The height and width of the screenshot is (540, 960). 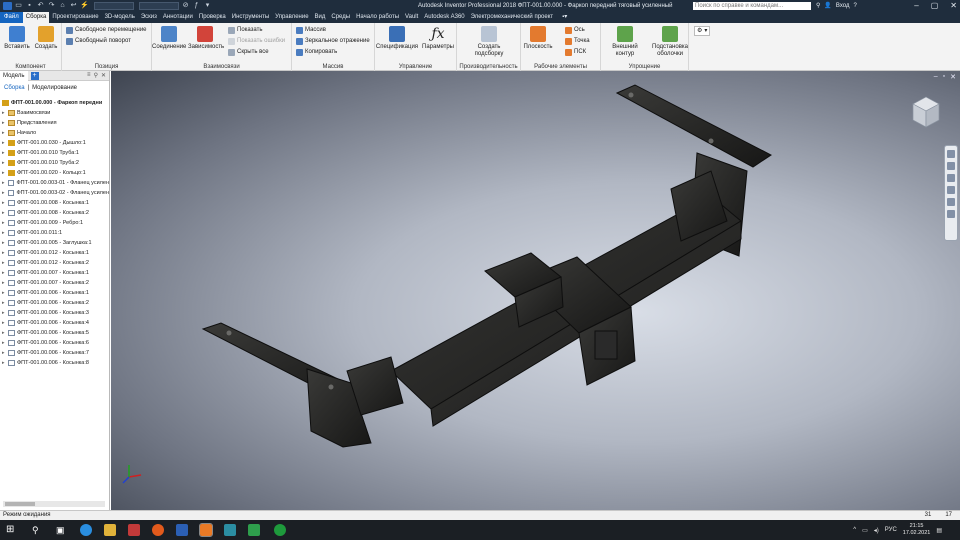 I want to click on plane-button: Плоскость, so click(x=538, y=38).